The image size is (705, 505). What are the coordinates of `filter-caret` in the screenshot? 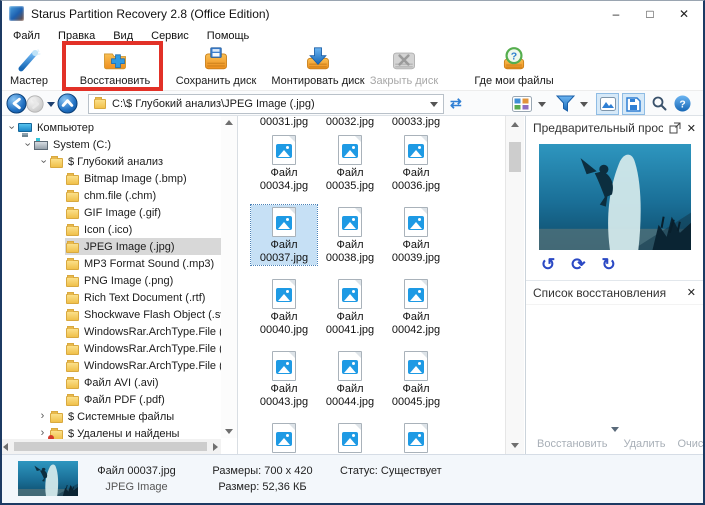 It's located at (584, 104).